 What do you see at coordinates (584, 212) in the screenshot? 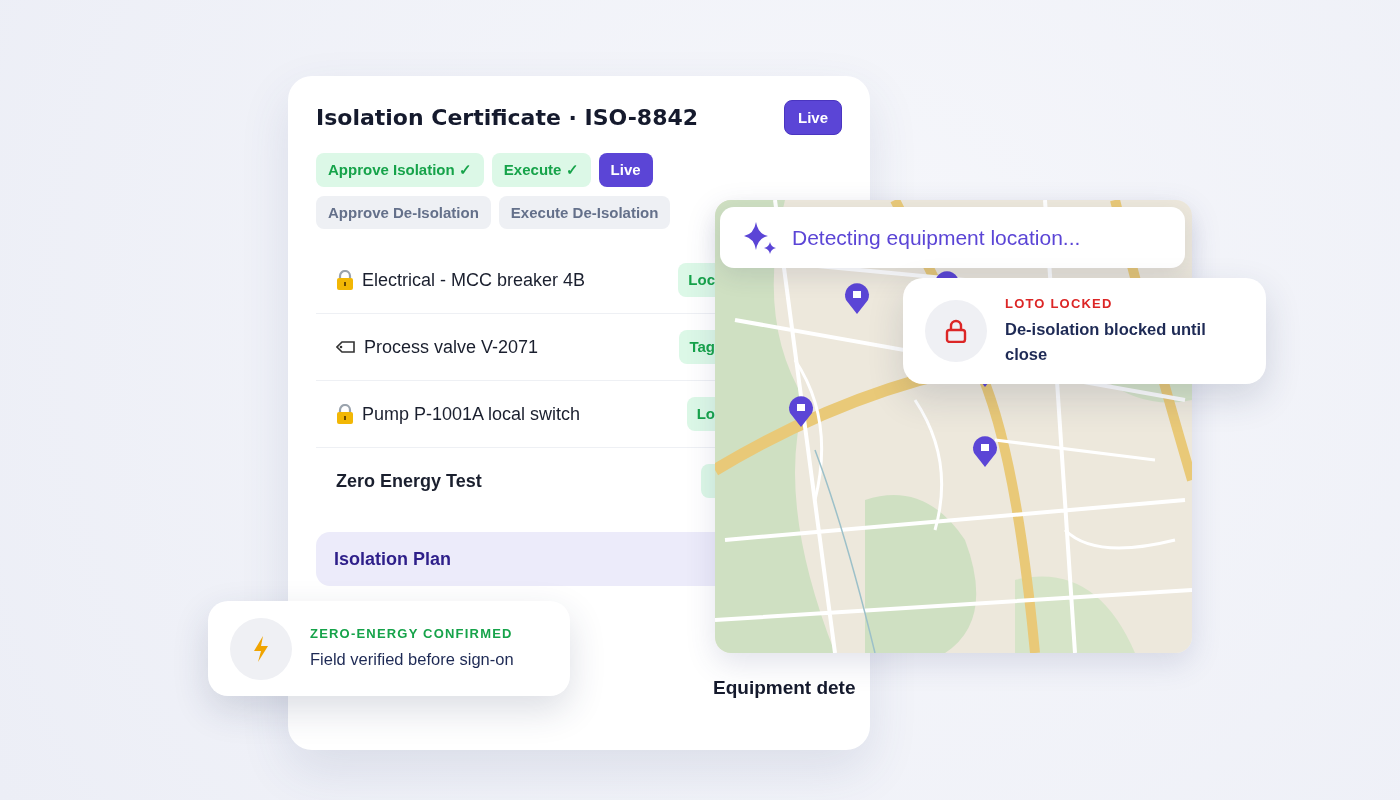
I see `step-chip: Execute De-Isolation` at bounding box center [584, 212].